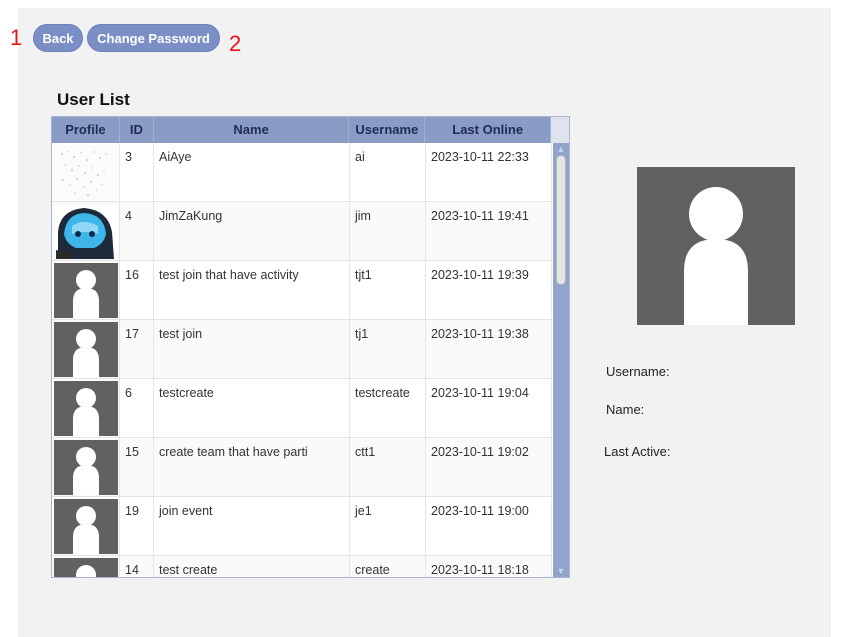 The width and height of the screenshot is (849, 637). What do you see at coordinates (252, 467) in the screenshot?
I see `name-cell: create team that have parti` at bounding box center [252, 467].